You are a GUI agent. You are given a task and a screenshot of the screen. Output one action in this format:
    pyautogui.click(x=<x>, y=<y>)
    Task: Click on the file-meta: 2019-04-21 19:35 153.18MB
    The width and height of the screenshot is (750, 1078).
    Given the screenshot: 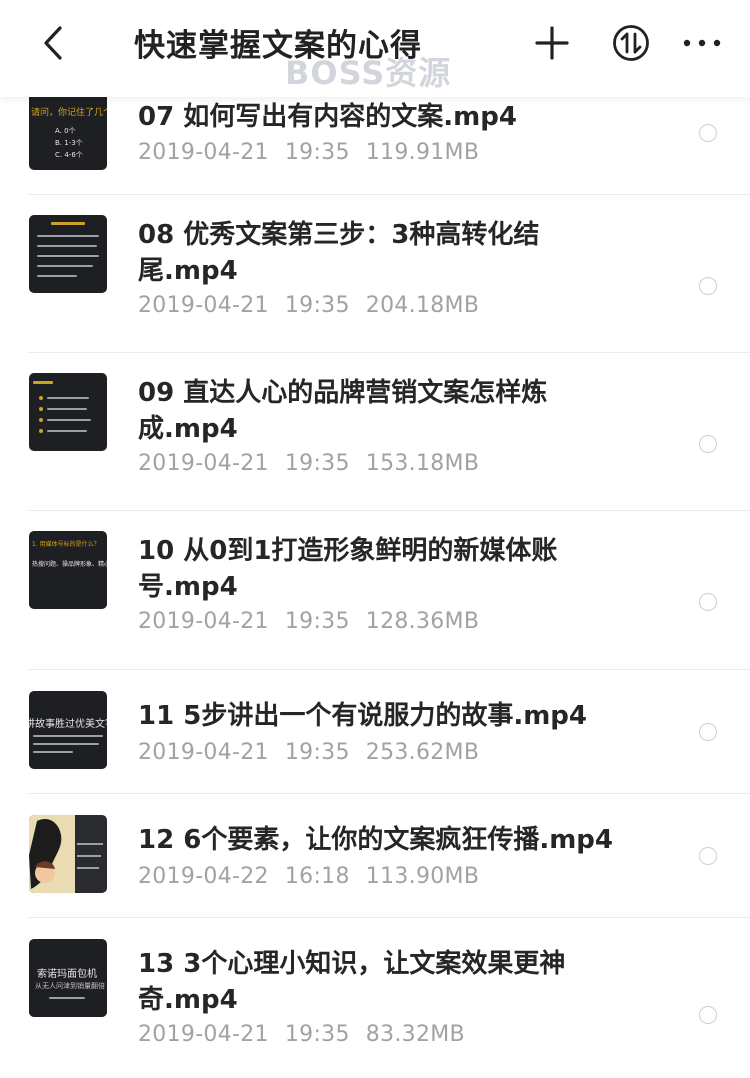 What is the action you would take?
    pyautogui.click(x=316, y=463)
    